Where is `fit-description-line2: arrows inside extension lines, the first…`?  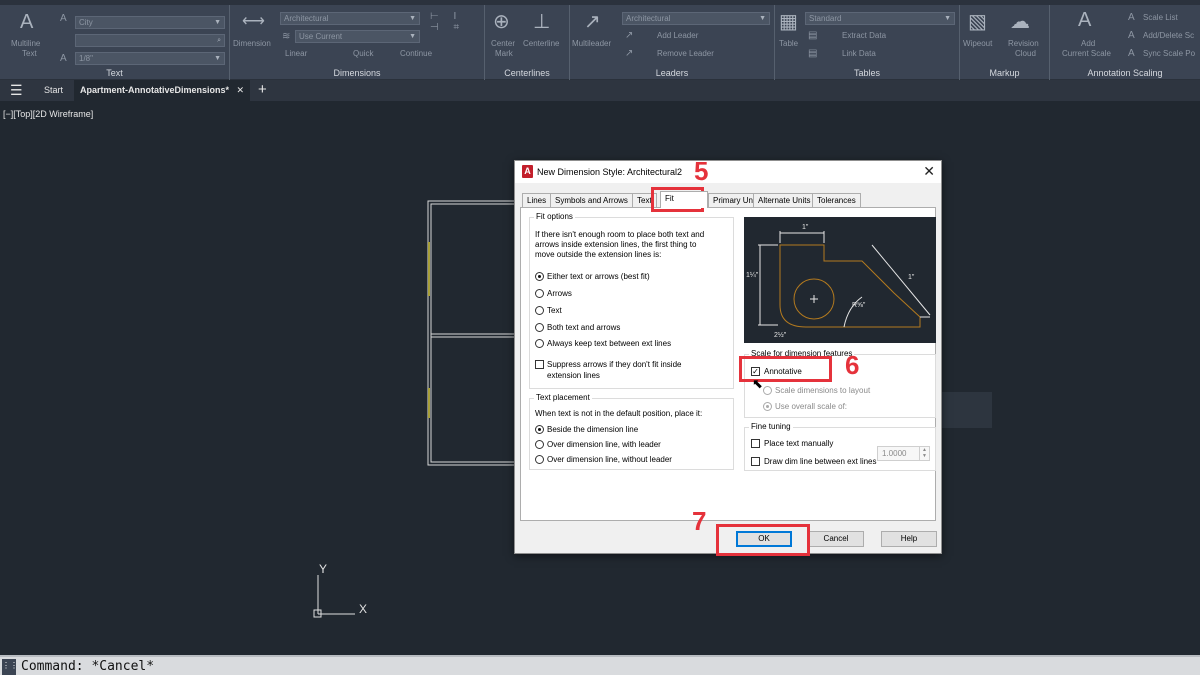 fit-description-line2: arrows inside extension lines, the first… is located at coordinates (616, 244).